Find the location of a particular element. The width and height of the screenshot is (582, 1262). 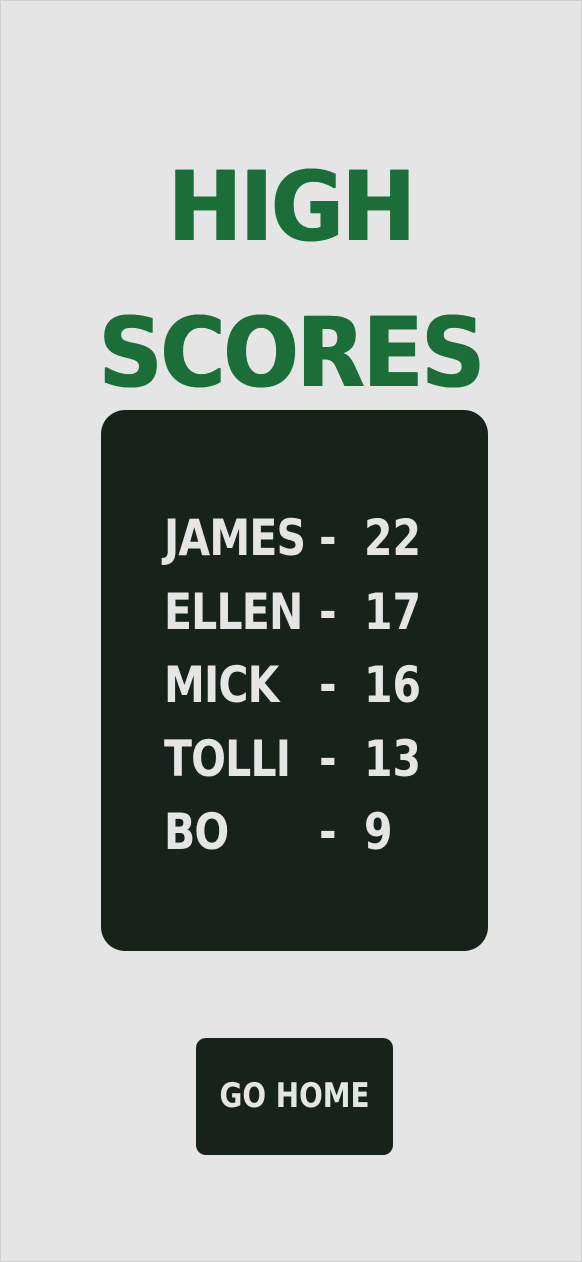

player-name: TOLLI is located at coordinates (227, 758).